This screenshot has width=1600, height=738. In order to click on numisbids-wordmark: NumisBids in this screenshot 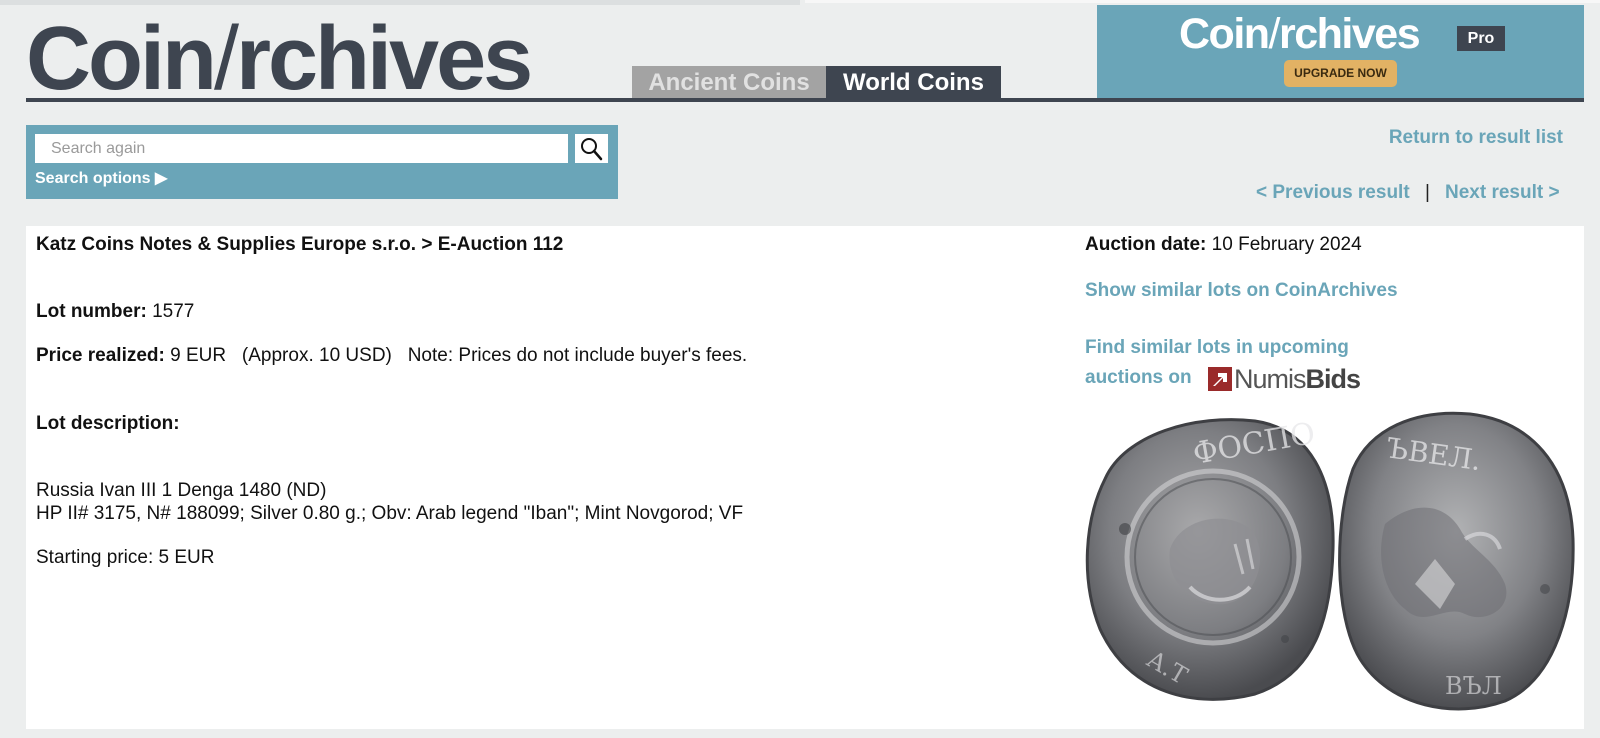, I will do `click(1298, 378)`.